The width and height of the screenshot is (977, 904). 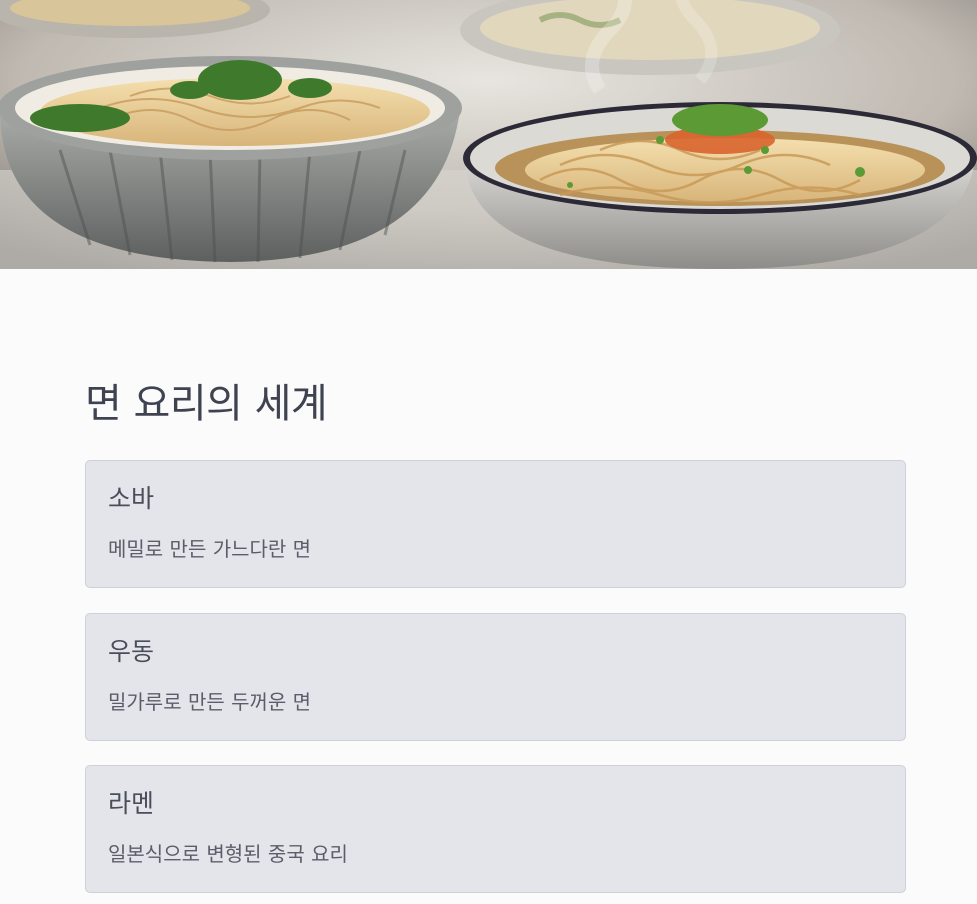 What do you see at coordinates (206, 404) in the screenshot?
I see `page-title: 면 요리의 세계` at bounding box center [206, 404].